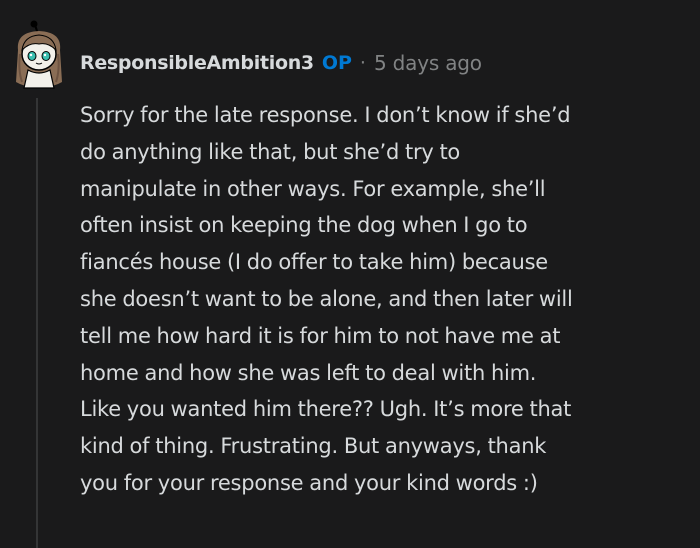 Image resolution: width=700 pixels, height=548 pixels. Describe the element at coordinates (336, 63) in the screenshot. I see `op-badge: OP` at that location.